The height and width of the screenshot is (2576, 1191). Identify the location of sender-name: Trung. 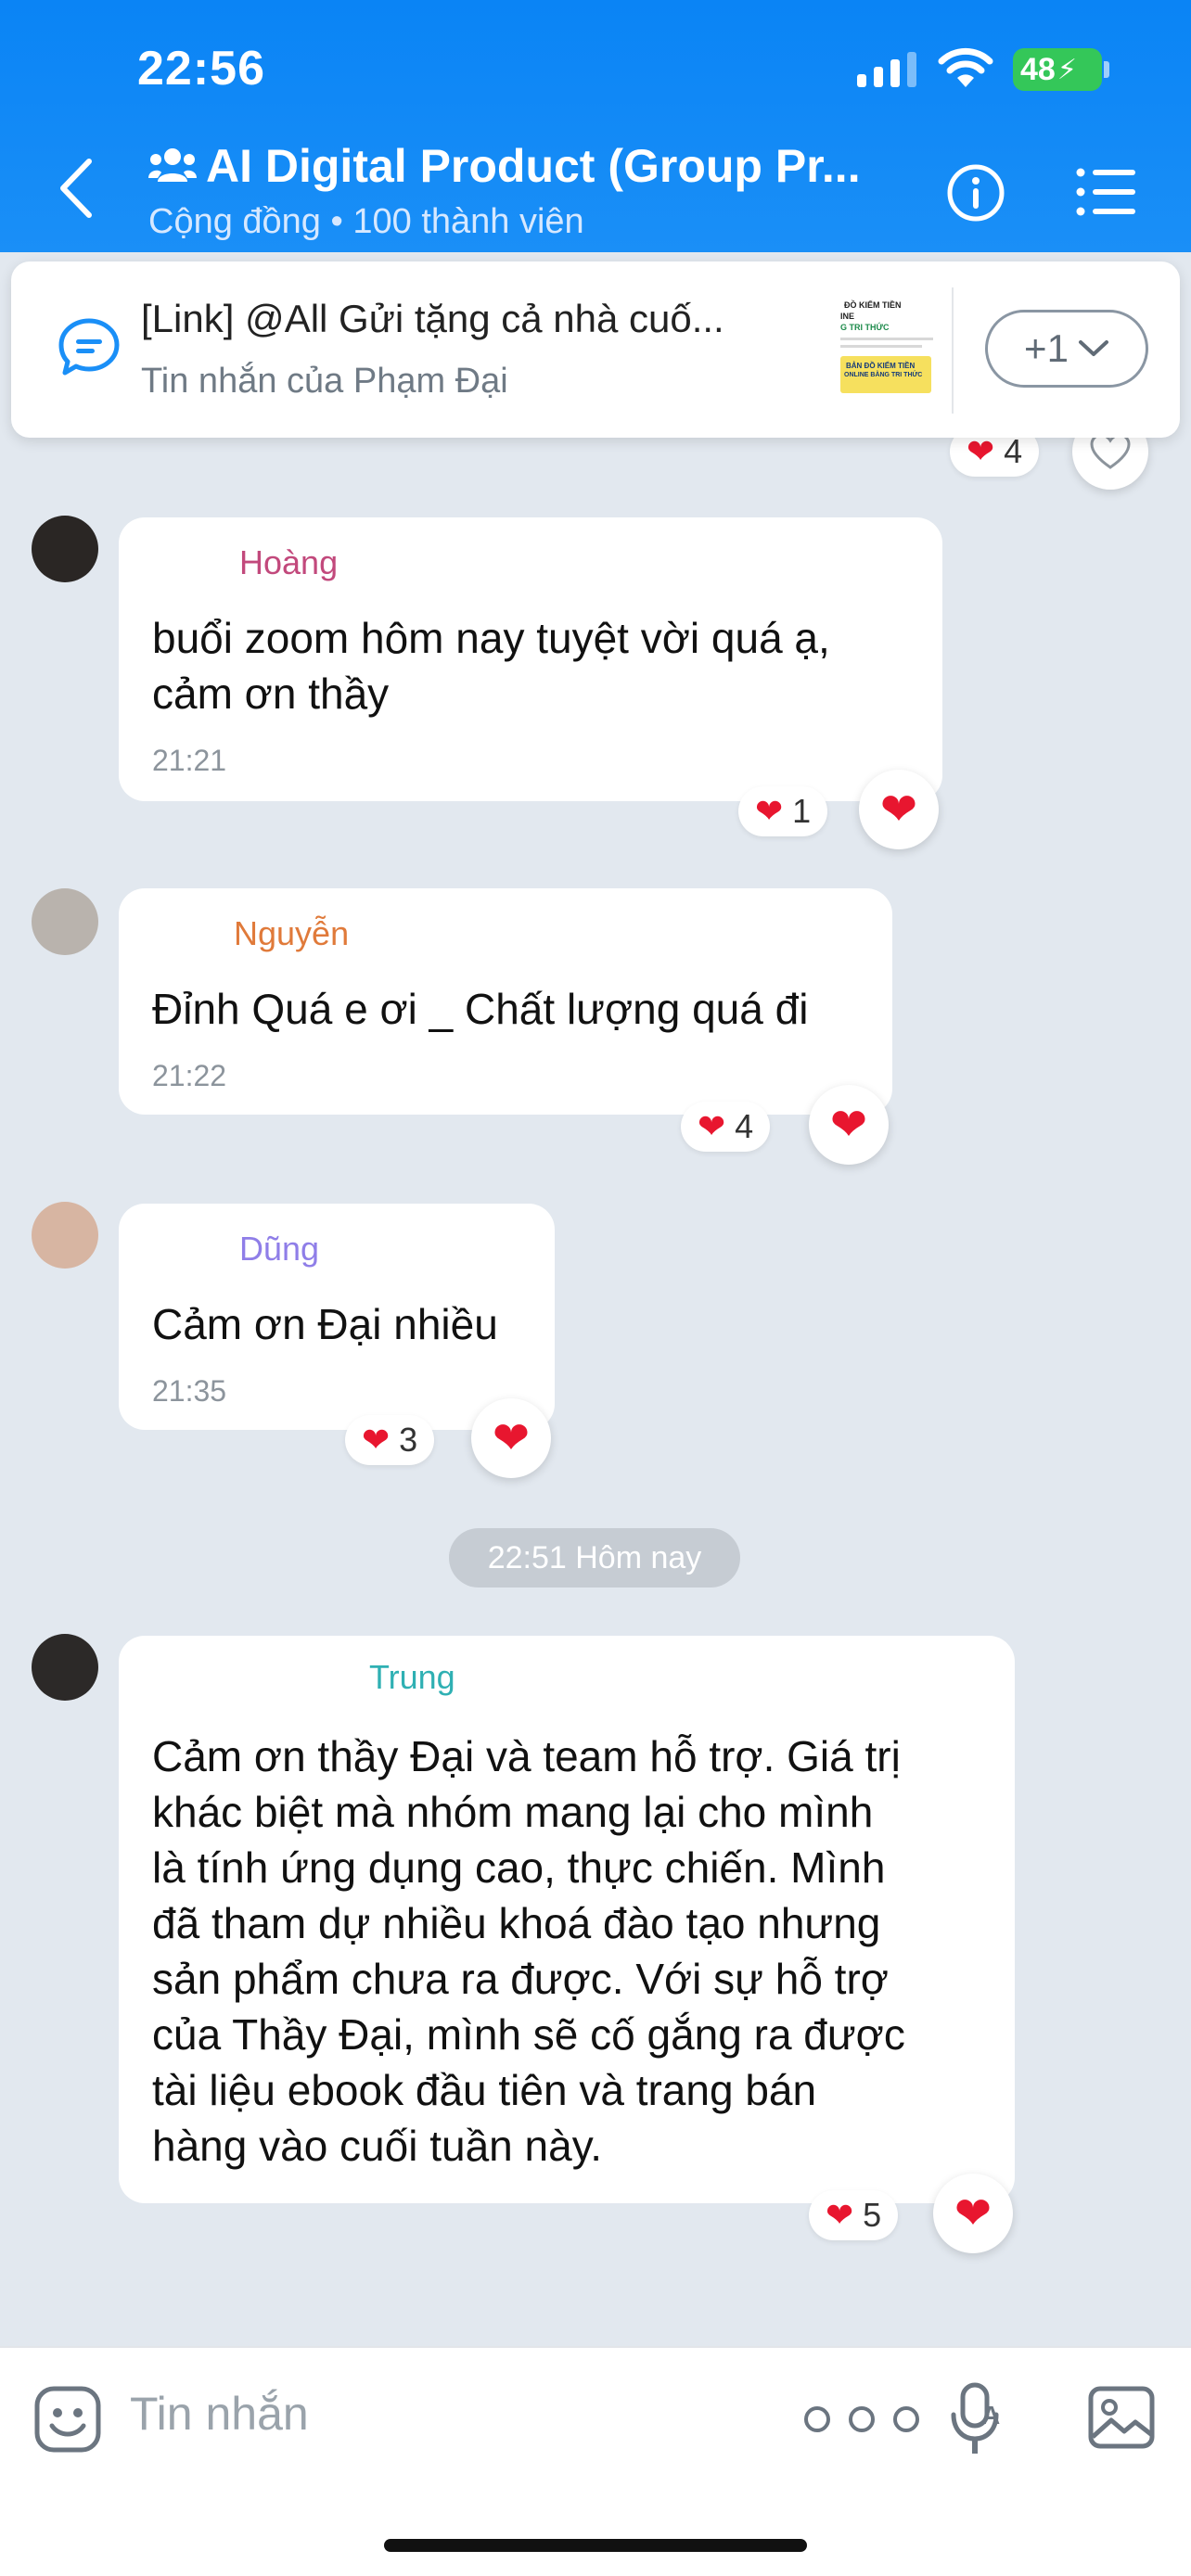
(412, 1678).